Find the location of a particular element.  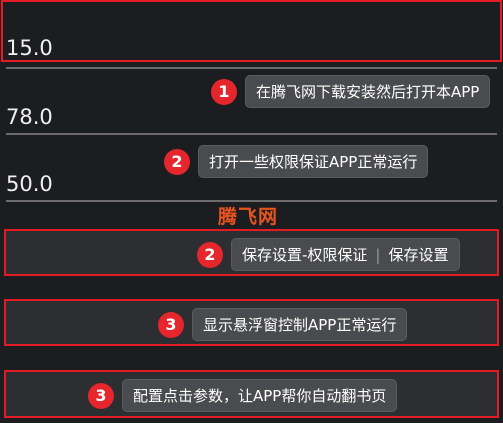

permission-save-button: 保存设置-权限保证 is located at coordinates (304, 254).